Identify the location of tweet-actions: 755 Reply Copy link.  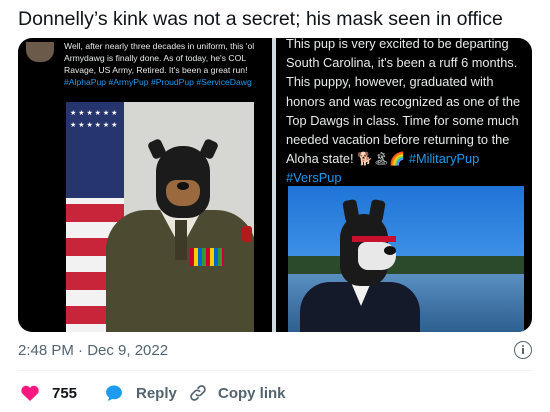
(275, 393).